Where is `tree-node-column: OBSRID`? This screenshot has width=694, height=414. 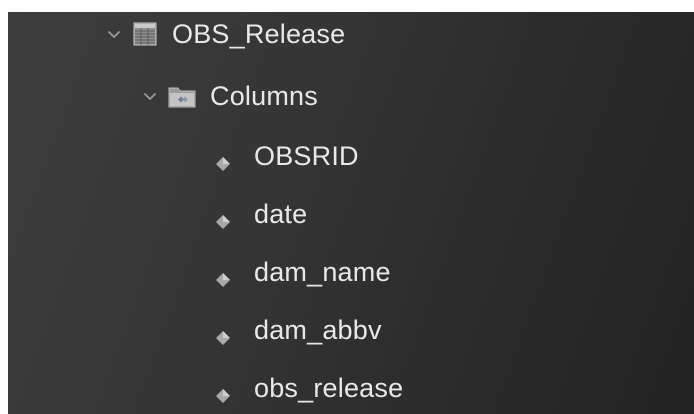
tree-node-column: OBSRID is located at coordinates (286, 156).